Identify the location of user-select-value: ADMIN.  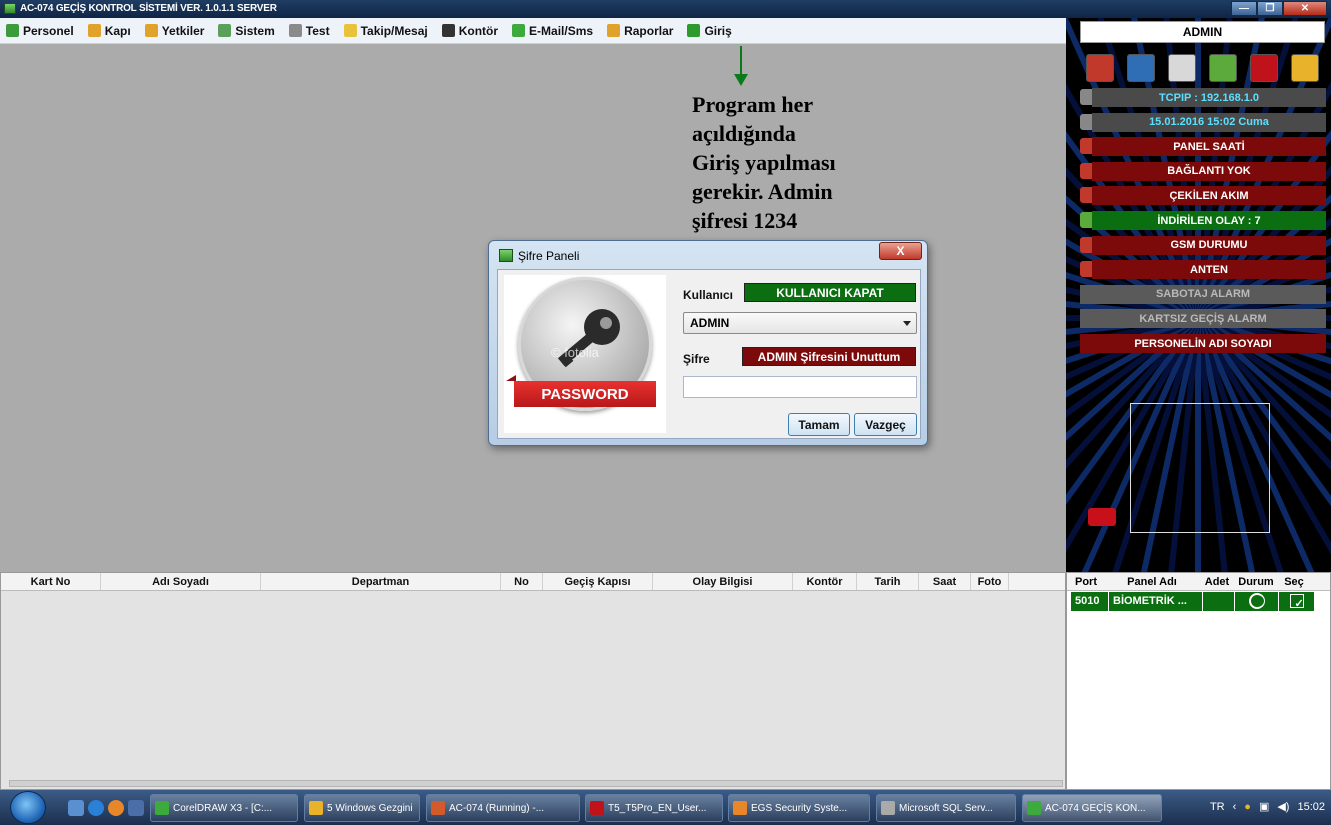
(710, 323).